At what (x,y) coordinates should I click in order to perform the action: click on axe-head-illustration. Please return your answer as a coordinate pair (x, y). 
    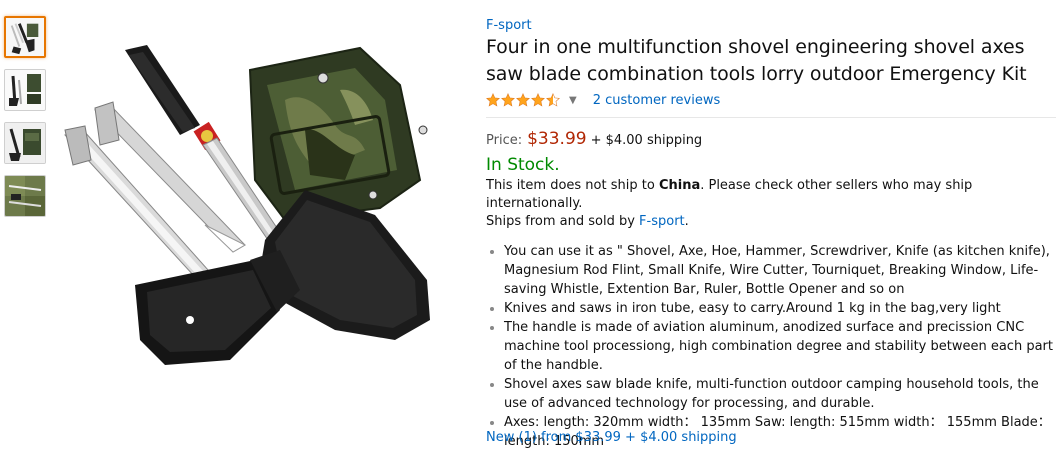
    Looking at the image, I should click on (217, 307).